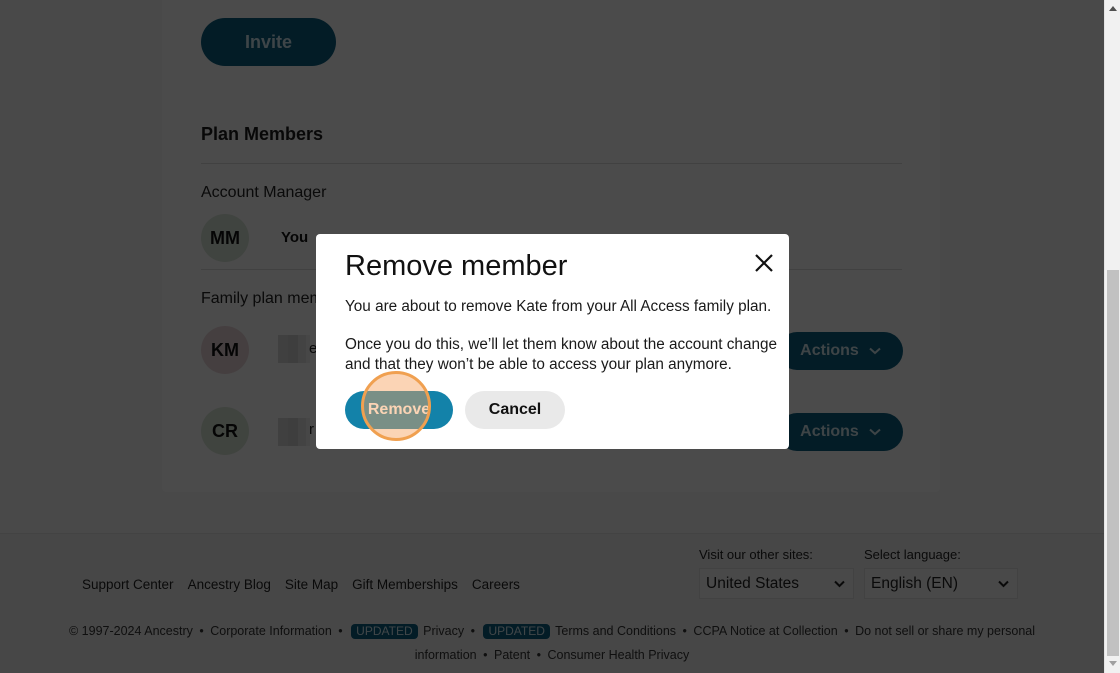 This screenshot has height=673, width=1120. Describe the element at coordinates (399, 410) in the screenshot. I see `remove-button: Remove` at that location.